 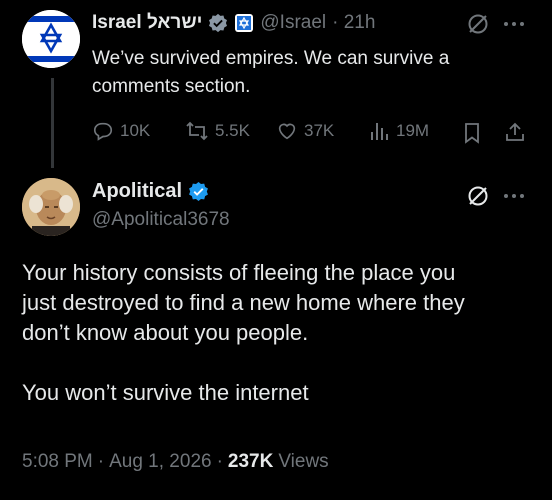 I want to click on share-icon, so click(x=515, y=132).